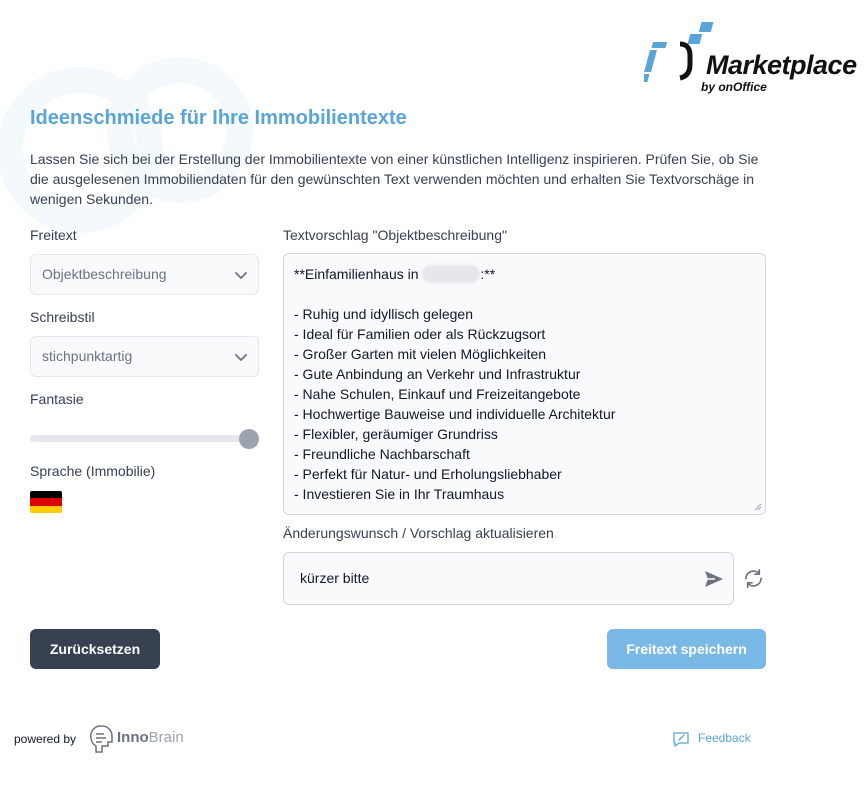 The height and width of the screenshot is (802, 868). I want to click on marketplace-logo: Marketplace by onOffice, so click(752, 60).